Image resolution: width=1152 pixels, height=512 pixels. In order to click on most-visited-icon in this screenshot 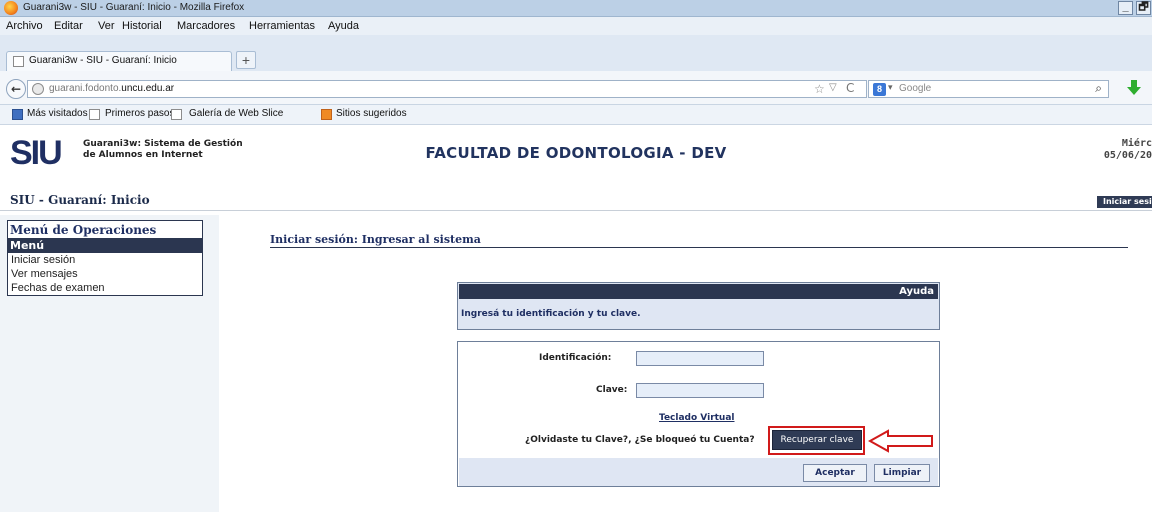, I will do `click(17, 114)`.